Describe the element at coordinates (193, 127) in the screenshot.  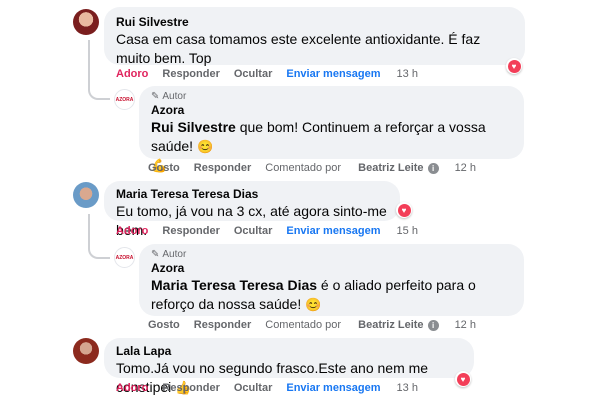
I see `mention-link: Rui Silvestre` at that location.